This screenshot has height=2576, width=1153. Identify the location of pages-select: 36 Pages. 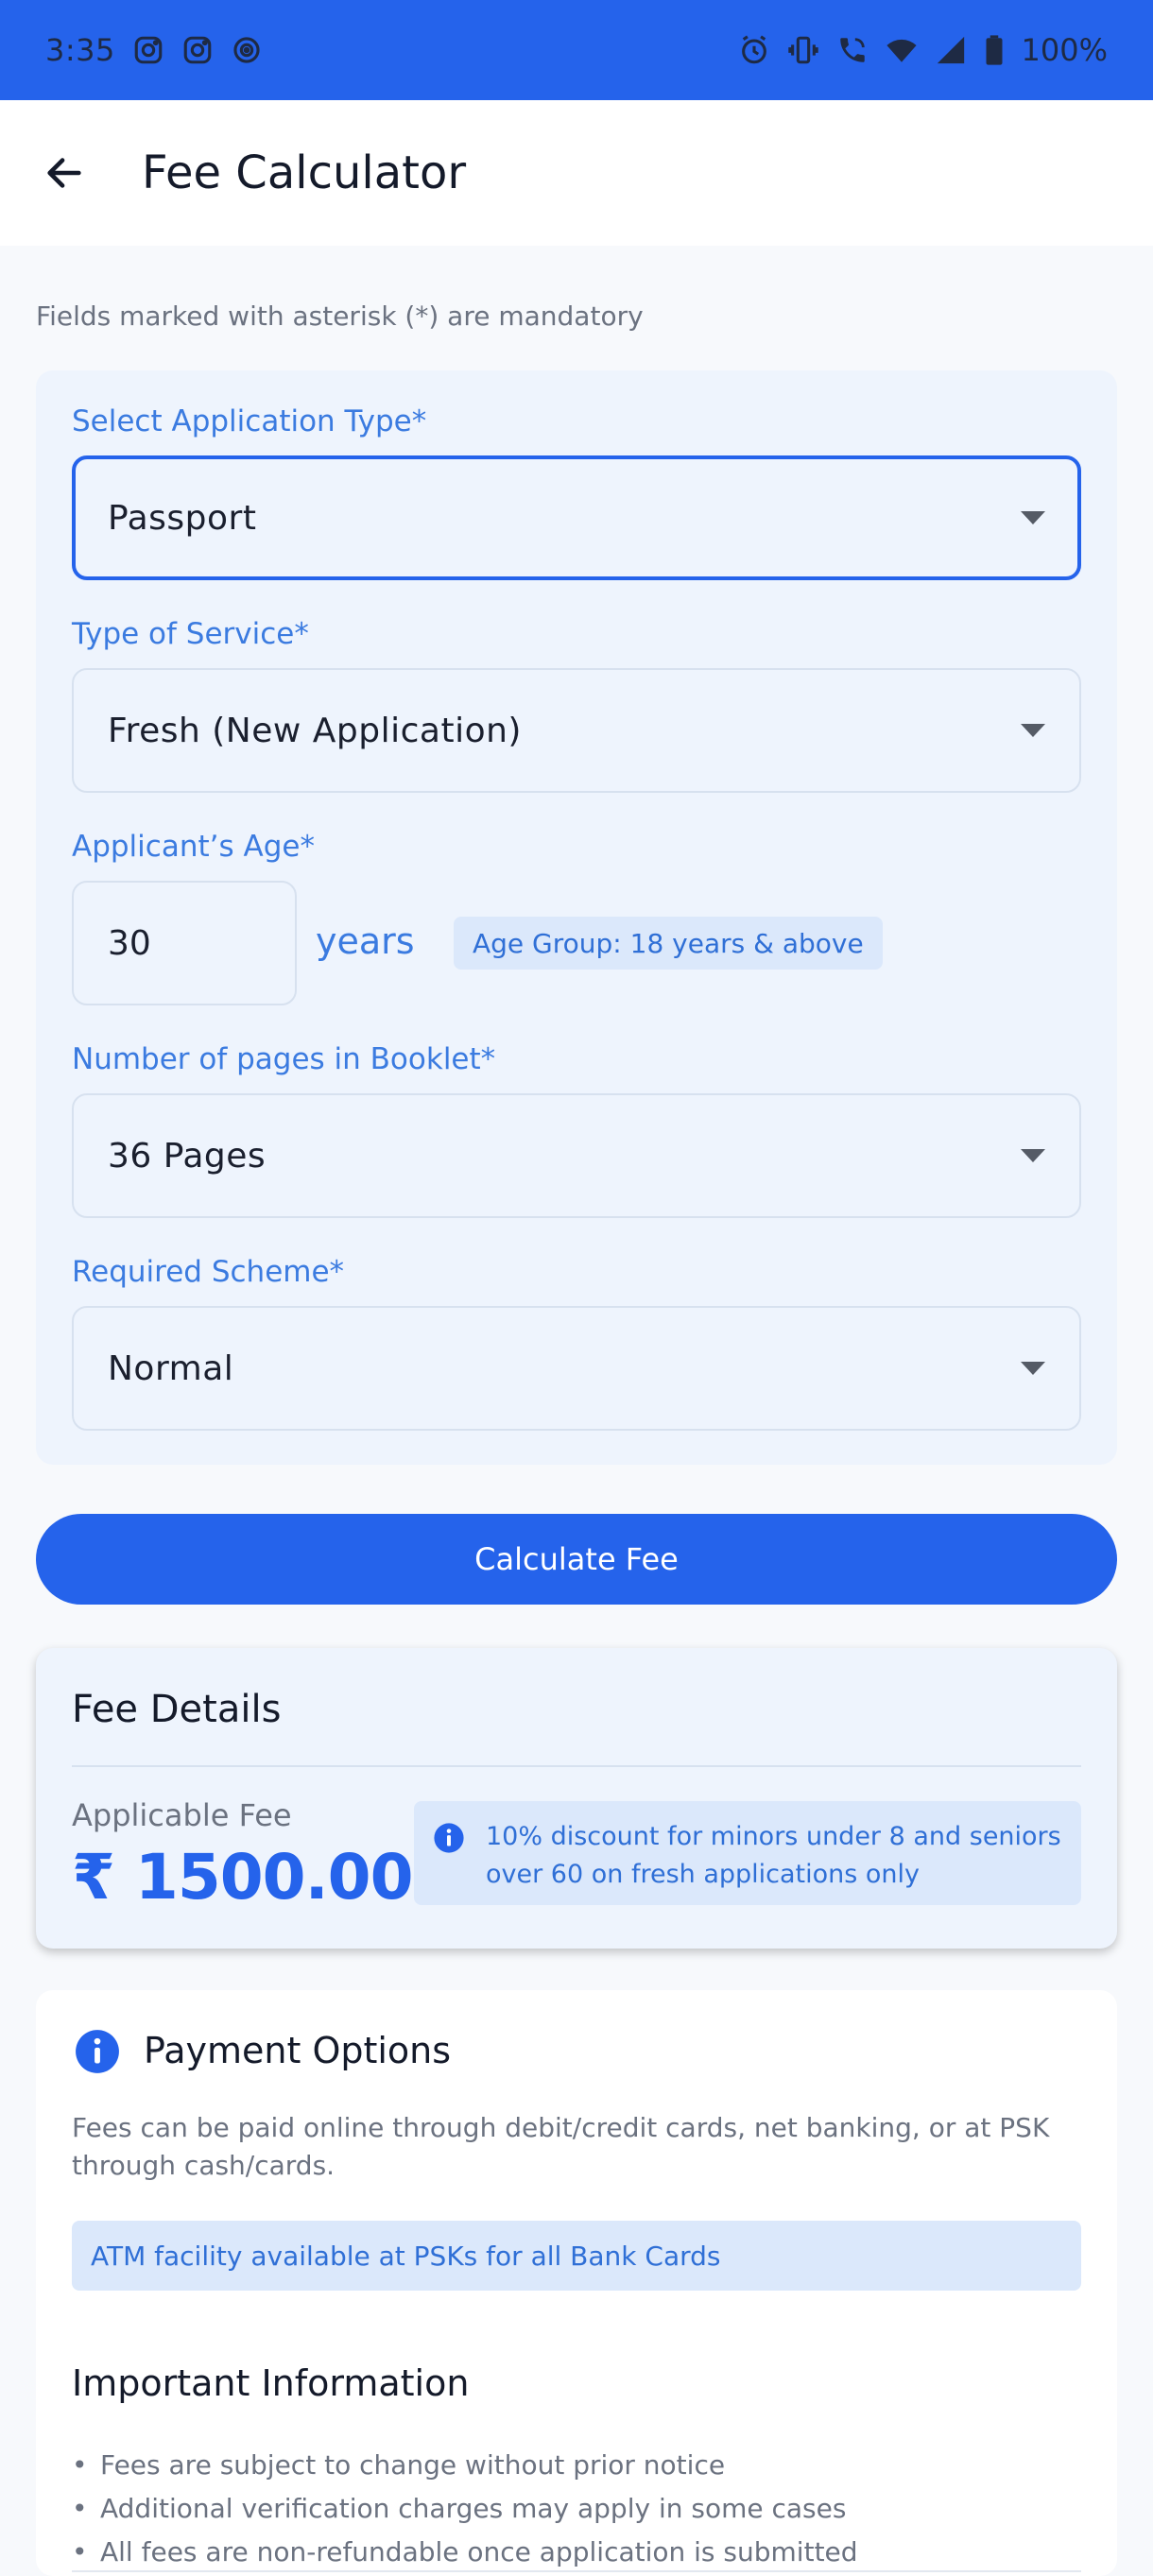
(576, 1155).